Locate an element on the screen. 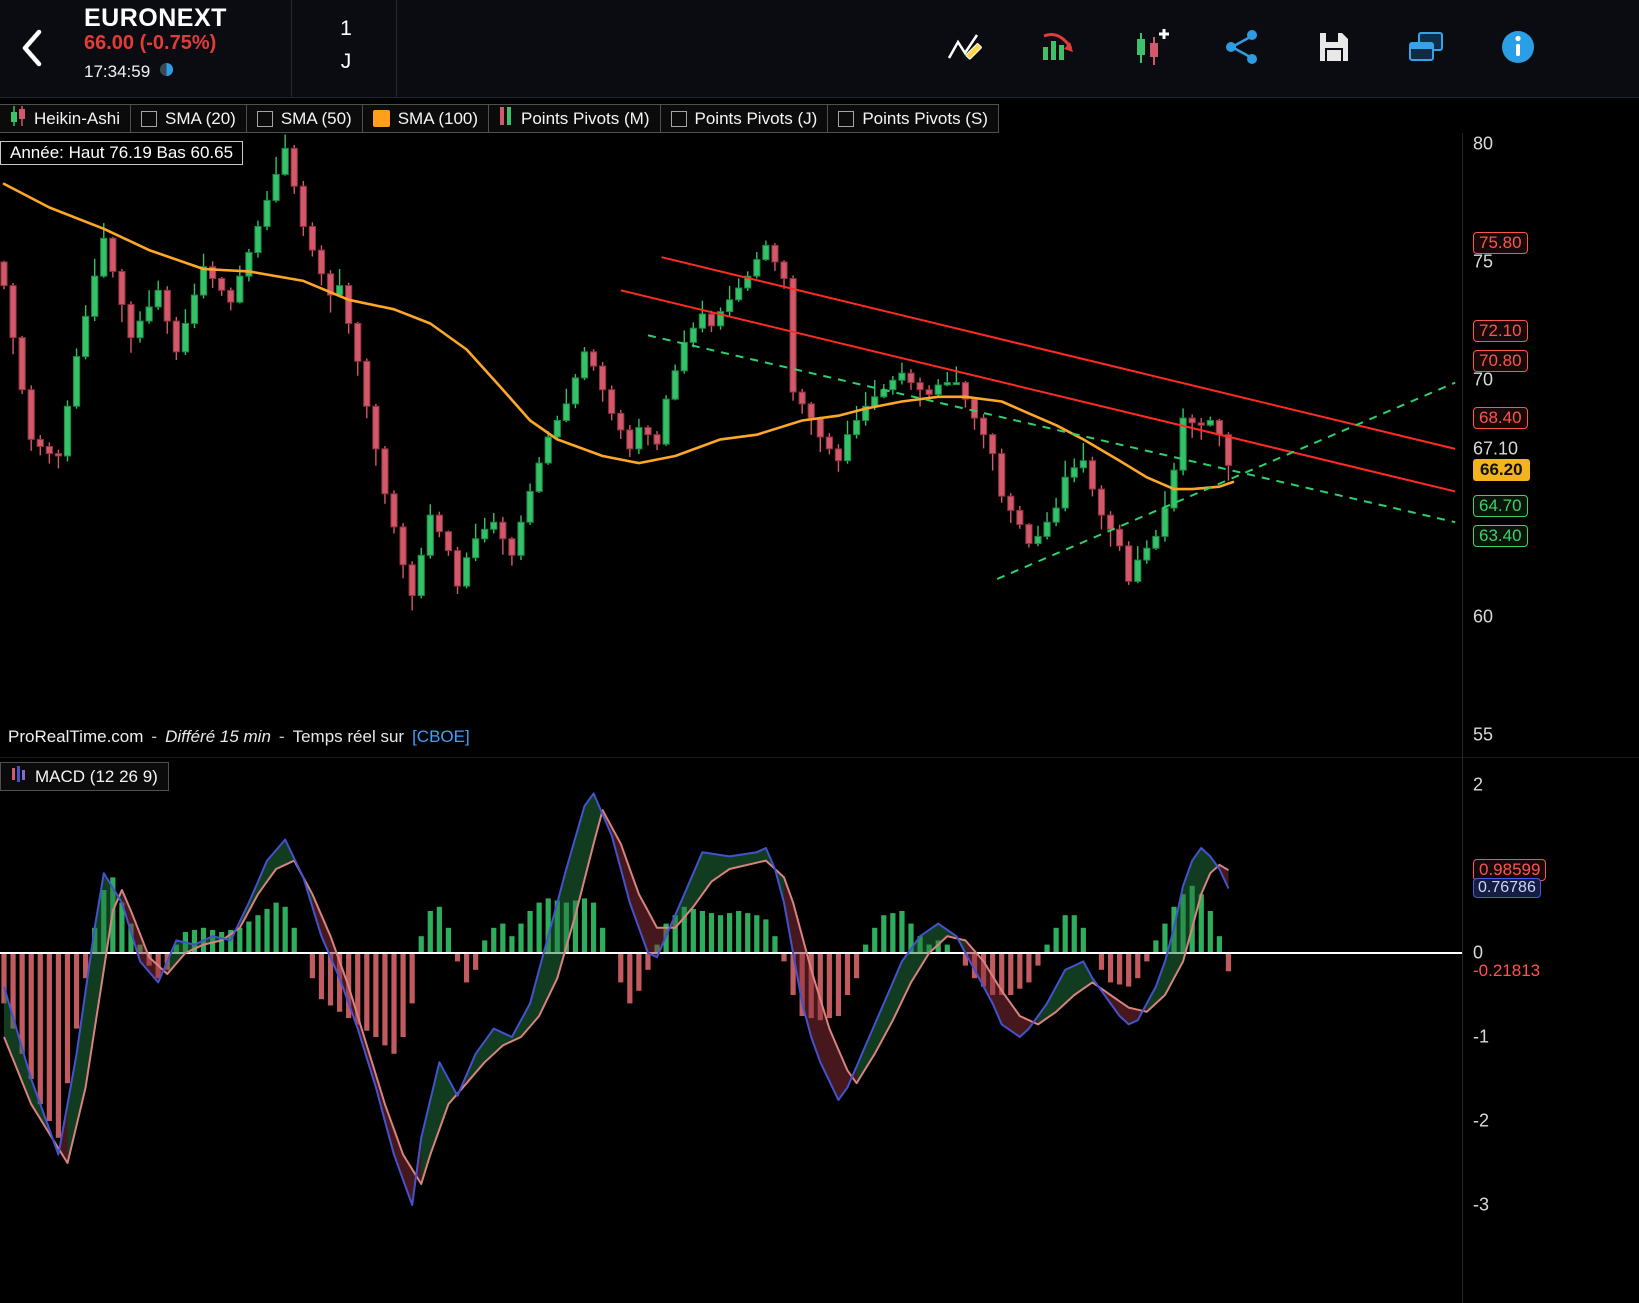 Image resolution: width=1639 pixels, height=1303 pixels. legend-item-sma20: SMA (20) is located at coordinates (188, 118).